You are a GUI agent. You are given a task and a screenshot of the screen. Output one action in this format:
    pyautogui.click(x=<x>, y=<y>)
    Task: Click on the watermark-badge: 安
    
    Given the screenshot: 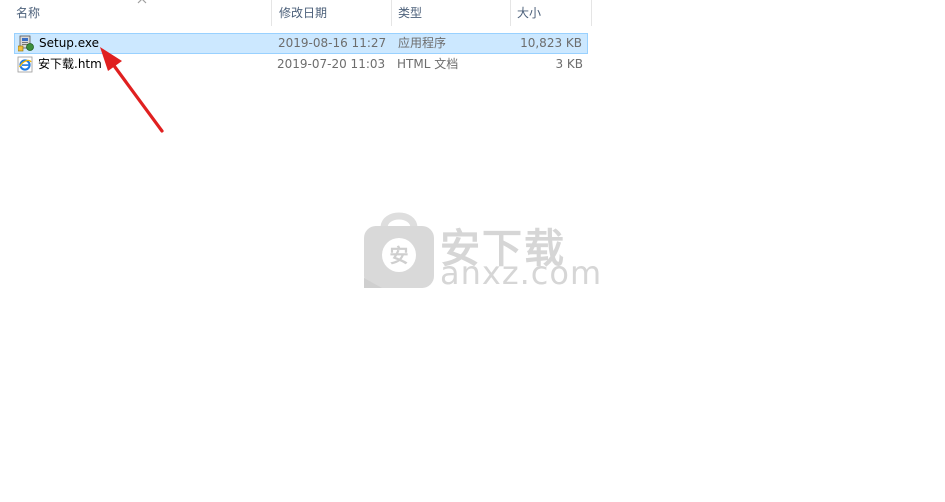 What is the action you would take?
    pyautogui.click(x=398, y=255)
    